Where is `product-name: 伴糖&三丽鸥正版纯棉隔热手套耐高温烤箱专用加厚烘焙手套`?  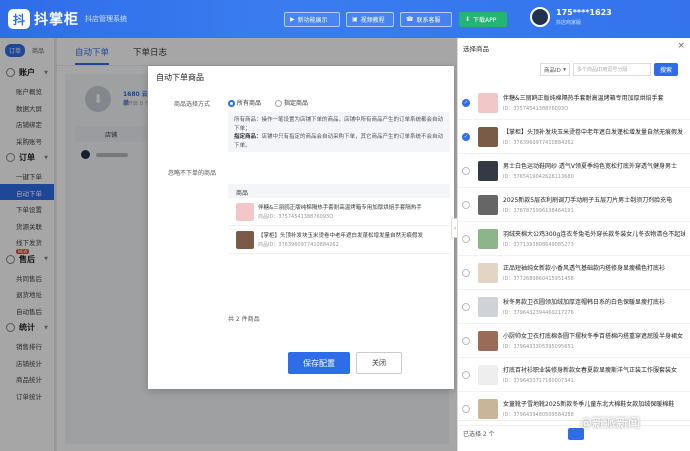
product-name: 伴糖&三丽鸥正版纯棉隔热手套耐高温烤箱专用加厚烘焙手套 is located at coordinates (583, 98).